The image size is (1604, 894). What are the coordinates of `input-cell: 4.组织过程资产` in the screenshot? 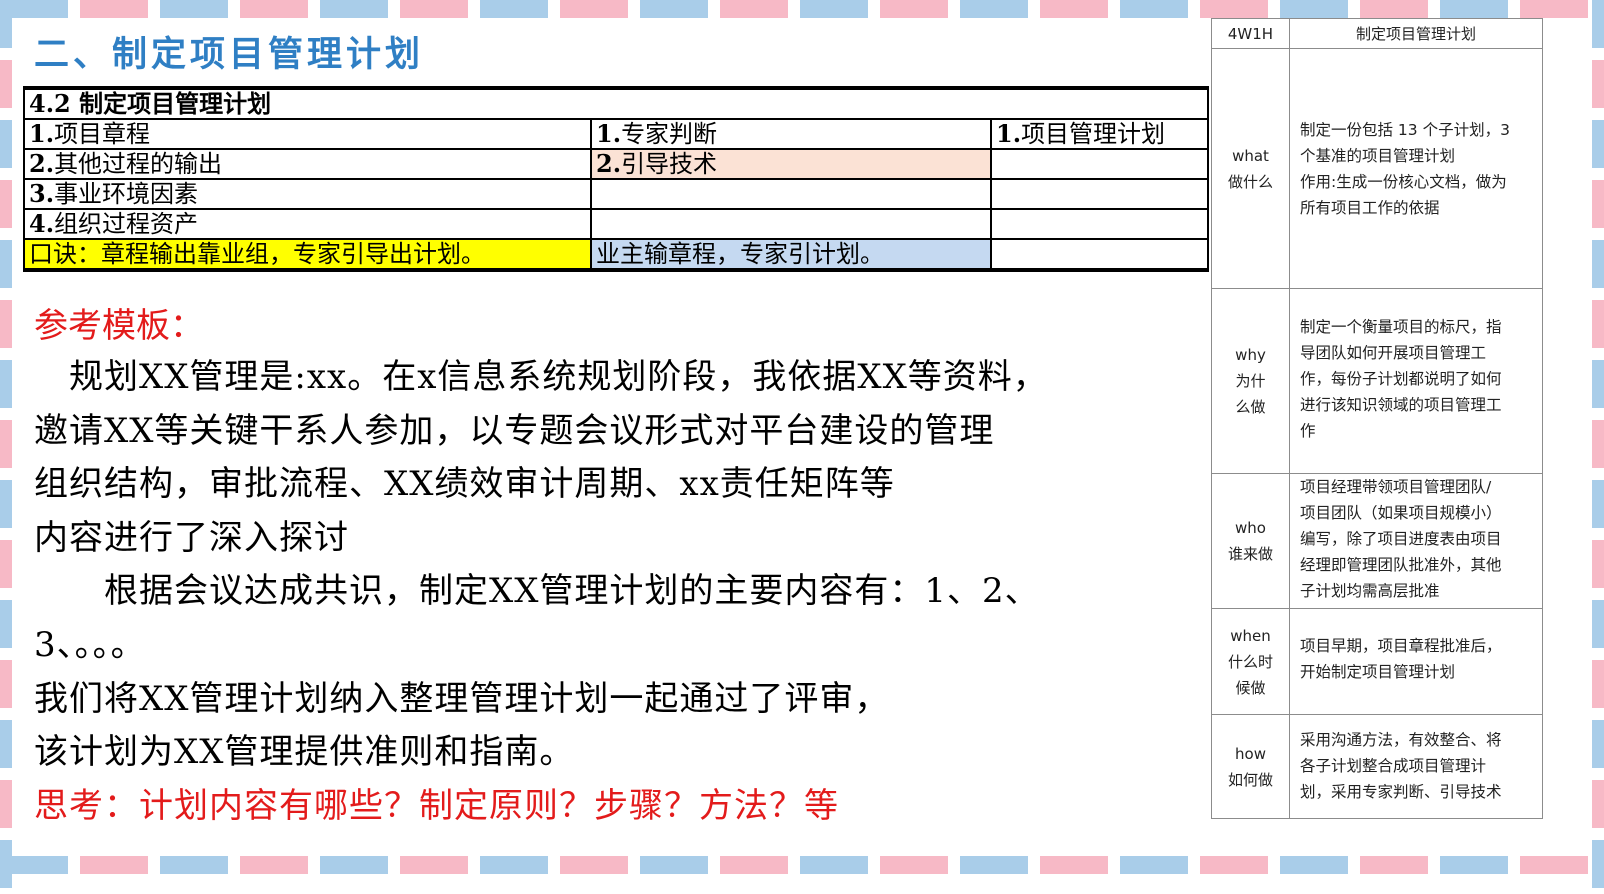 It's located at (307, 224).